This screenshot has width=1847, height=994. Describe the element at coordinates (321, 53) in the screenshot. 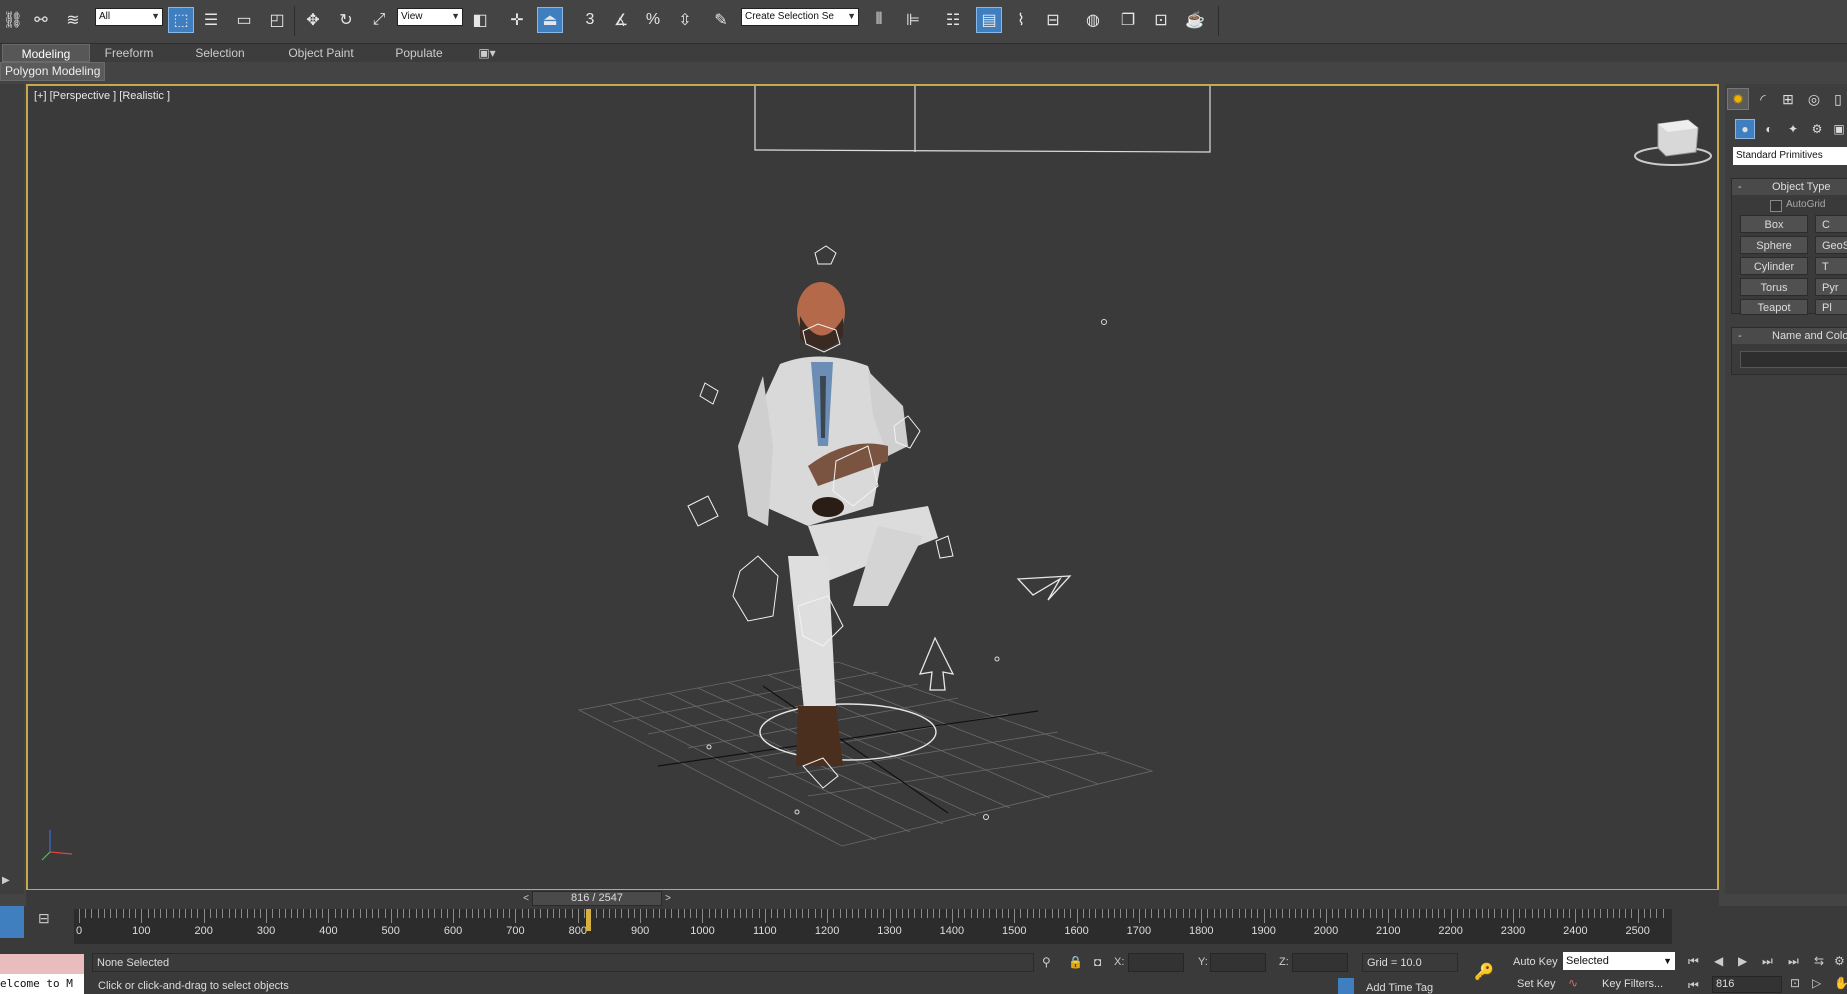

I see `tab-object-paint: Object Paint` at that location.